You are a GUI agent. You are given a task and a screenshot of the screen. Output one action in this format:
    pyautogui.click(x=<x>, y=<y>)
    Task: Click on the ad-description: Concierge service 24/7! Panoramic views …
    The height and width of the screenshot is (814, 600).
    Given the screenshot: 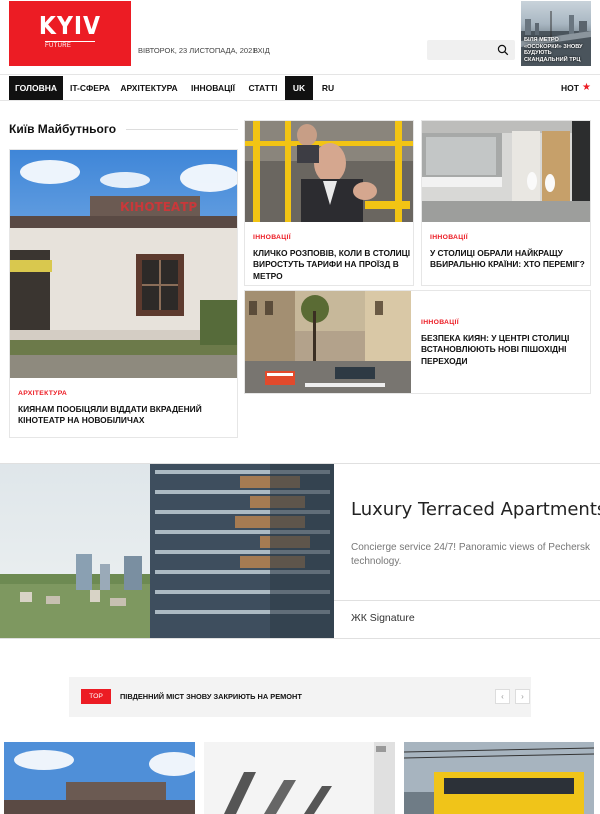 What is the action you would take?
    pyautogui.click(x=470, y=554)
    